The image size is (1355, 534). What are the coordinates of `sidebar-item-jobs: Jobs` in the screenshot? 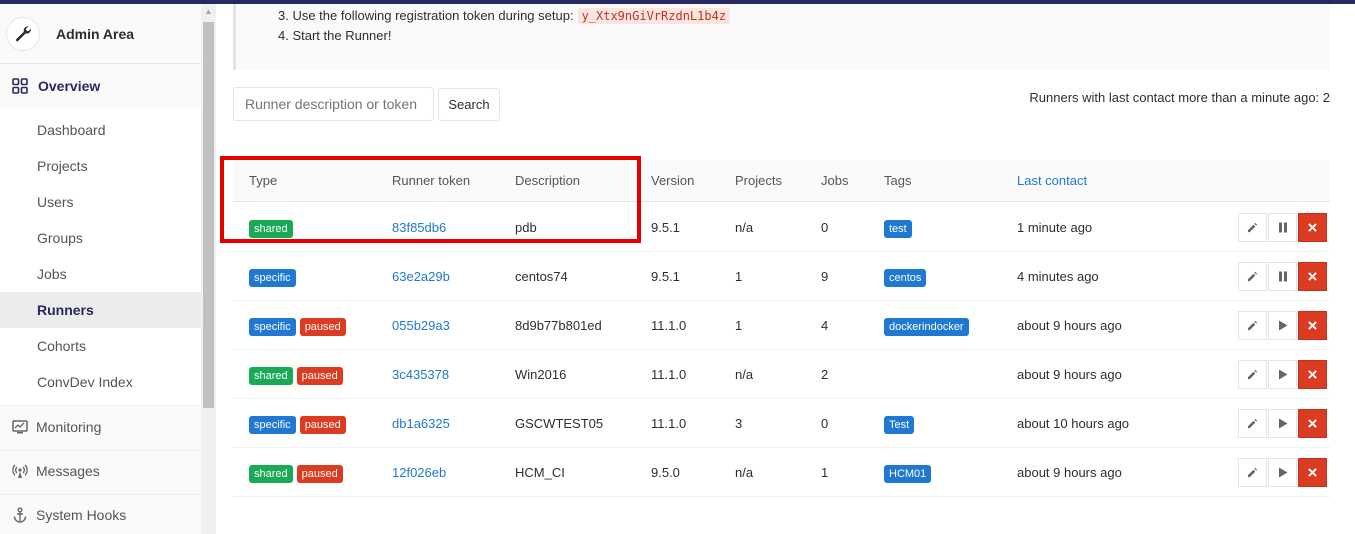 It's located at (100, 274).